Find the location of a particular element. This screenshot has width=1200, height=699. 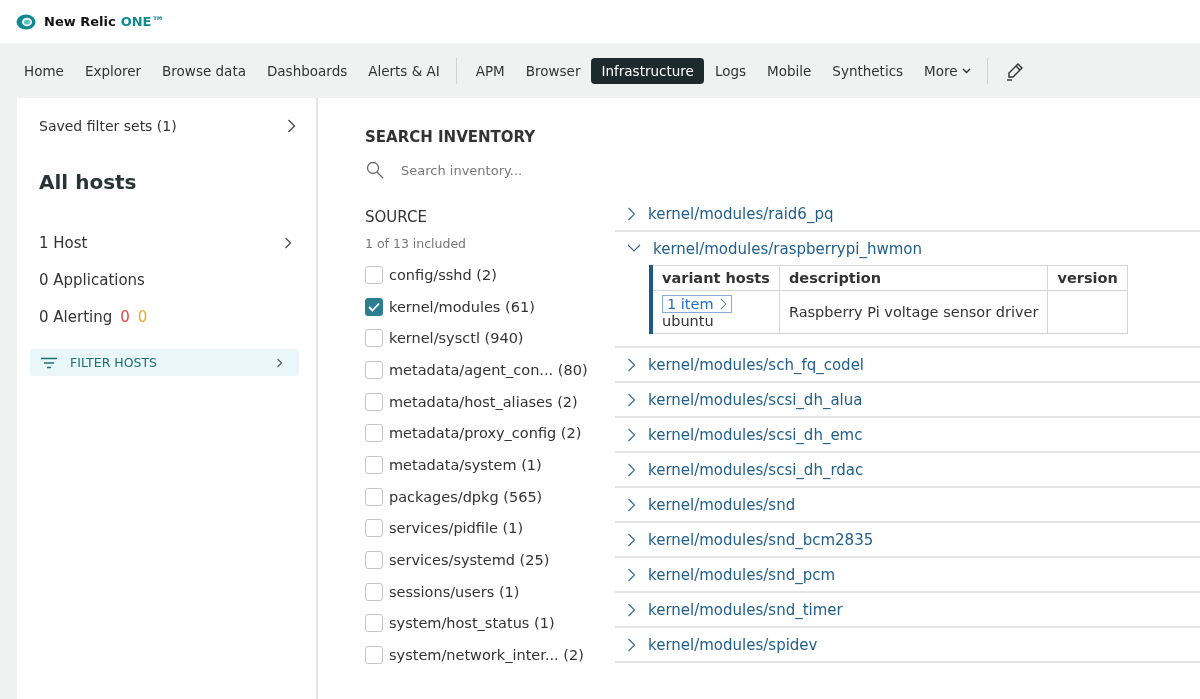

nav-tab: Logs is located at coordinates (730, 70).